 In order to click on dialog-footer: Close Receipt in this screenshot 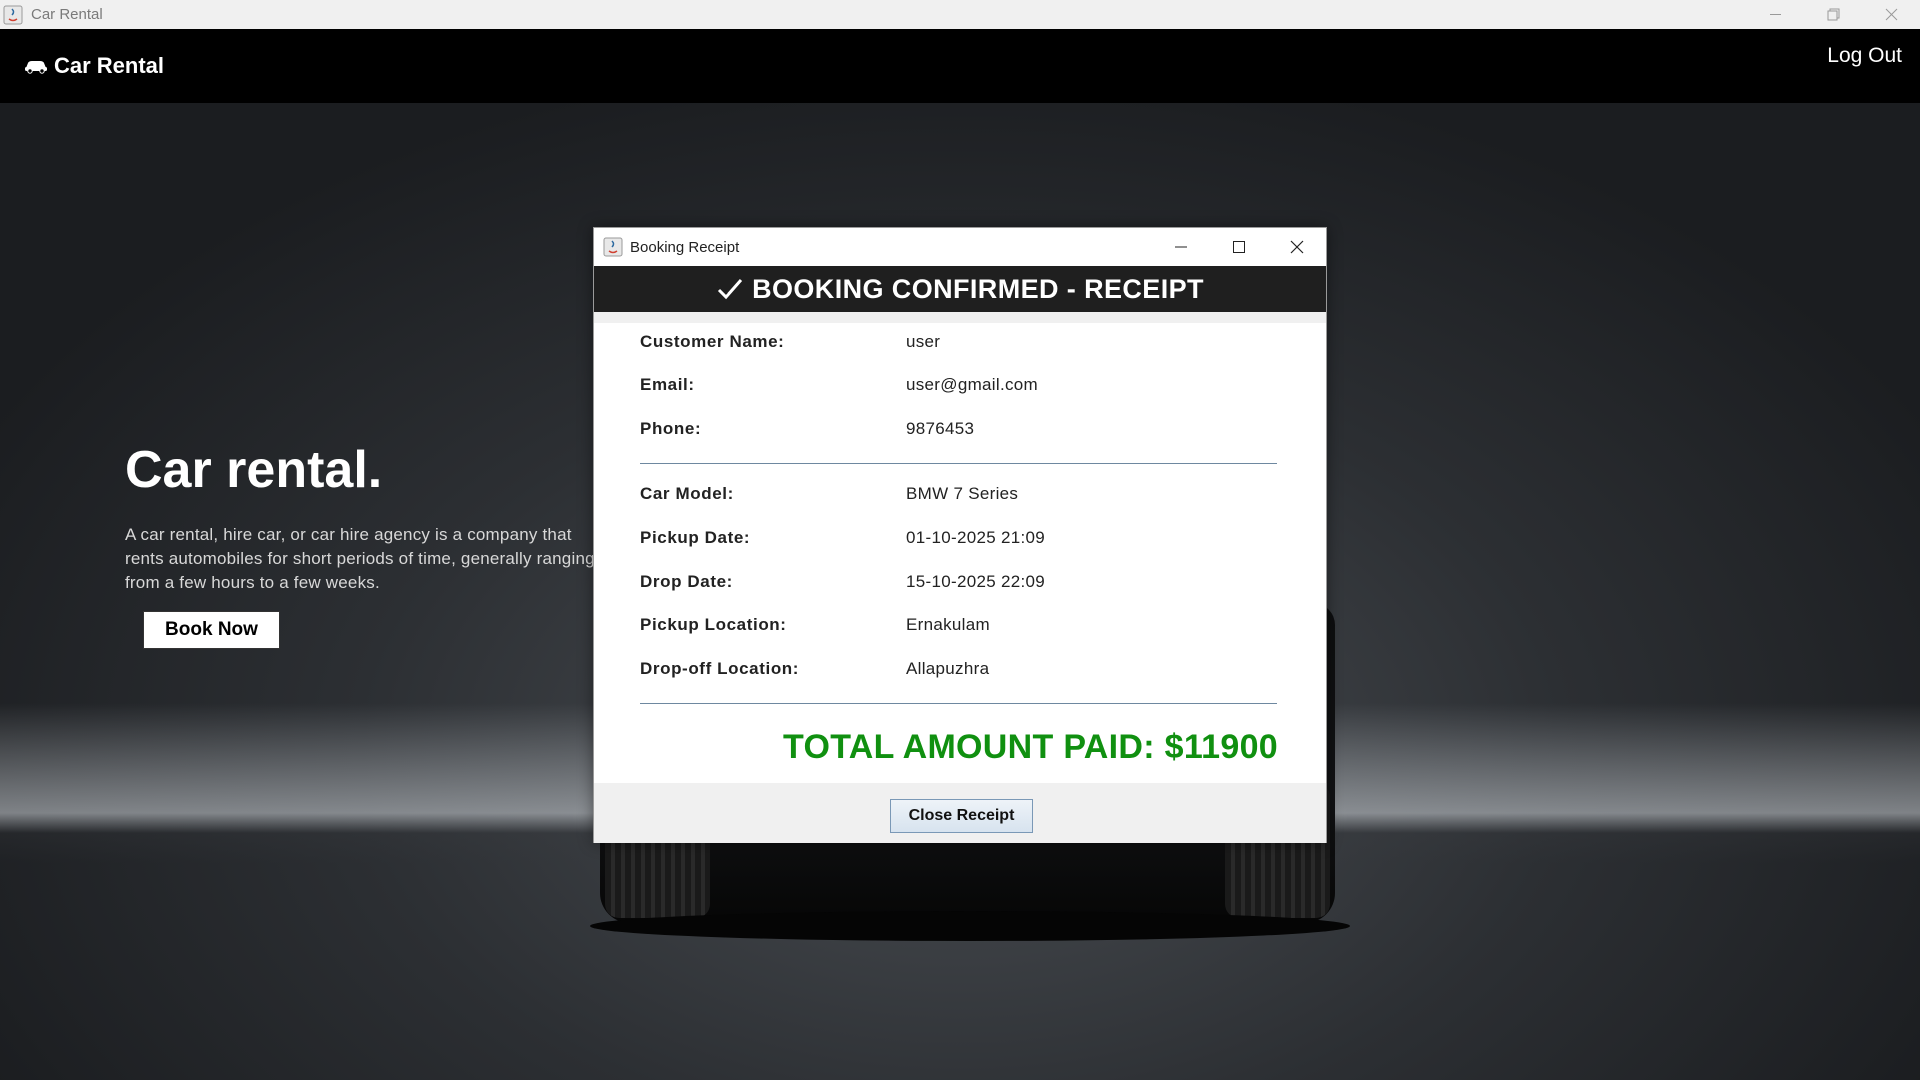, I will do `click(960, 813)`.